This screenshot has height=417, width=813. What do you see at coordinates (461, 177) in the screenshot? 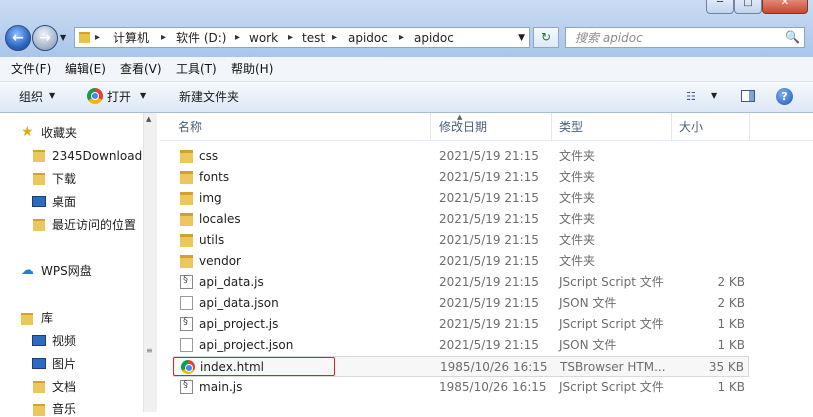
I see `table-row: fonts 2021/5/19 21:15 文件夹` at bounding box center [461, 177].